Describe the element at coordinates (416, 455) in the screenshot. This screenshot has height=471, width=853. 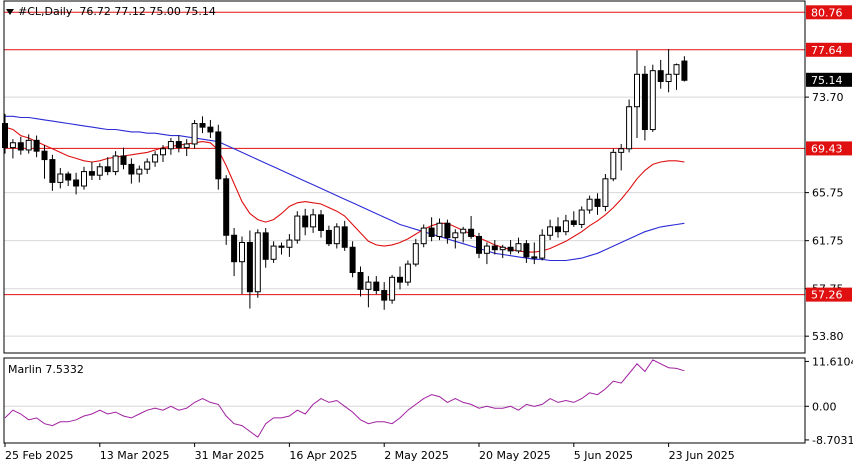
I see `time-tick-label: 2 May 2025` at that location.